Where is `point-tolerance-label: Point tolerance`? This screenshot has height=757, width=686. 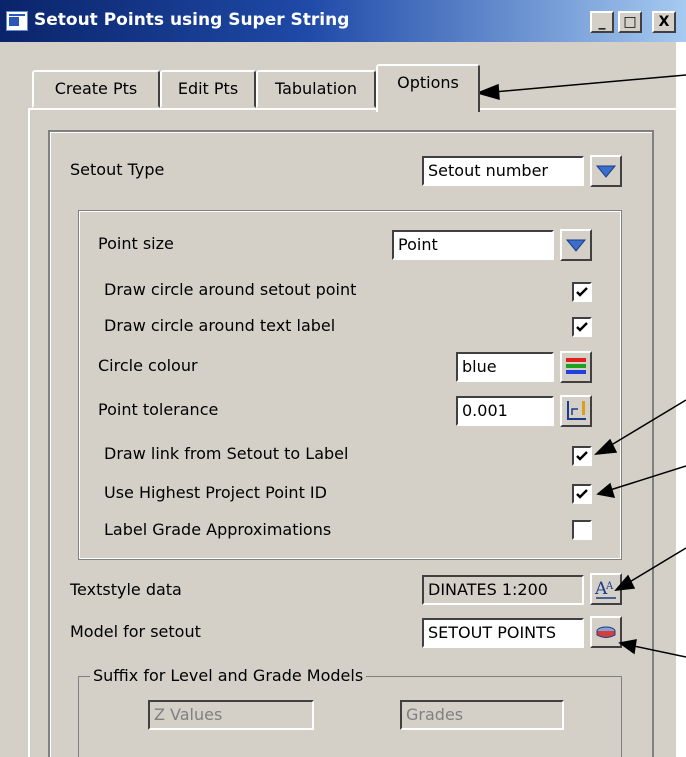
point-tolerance-label: Point tolerance is located at coordinates (158, 409).